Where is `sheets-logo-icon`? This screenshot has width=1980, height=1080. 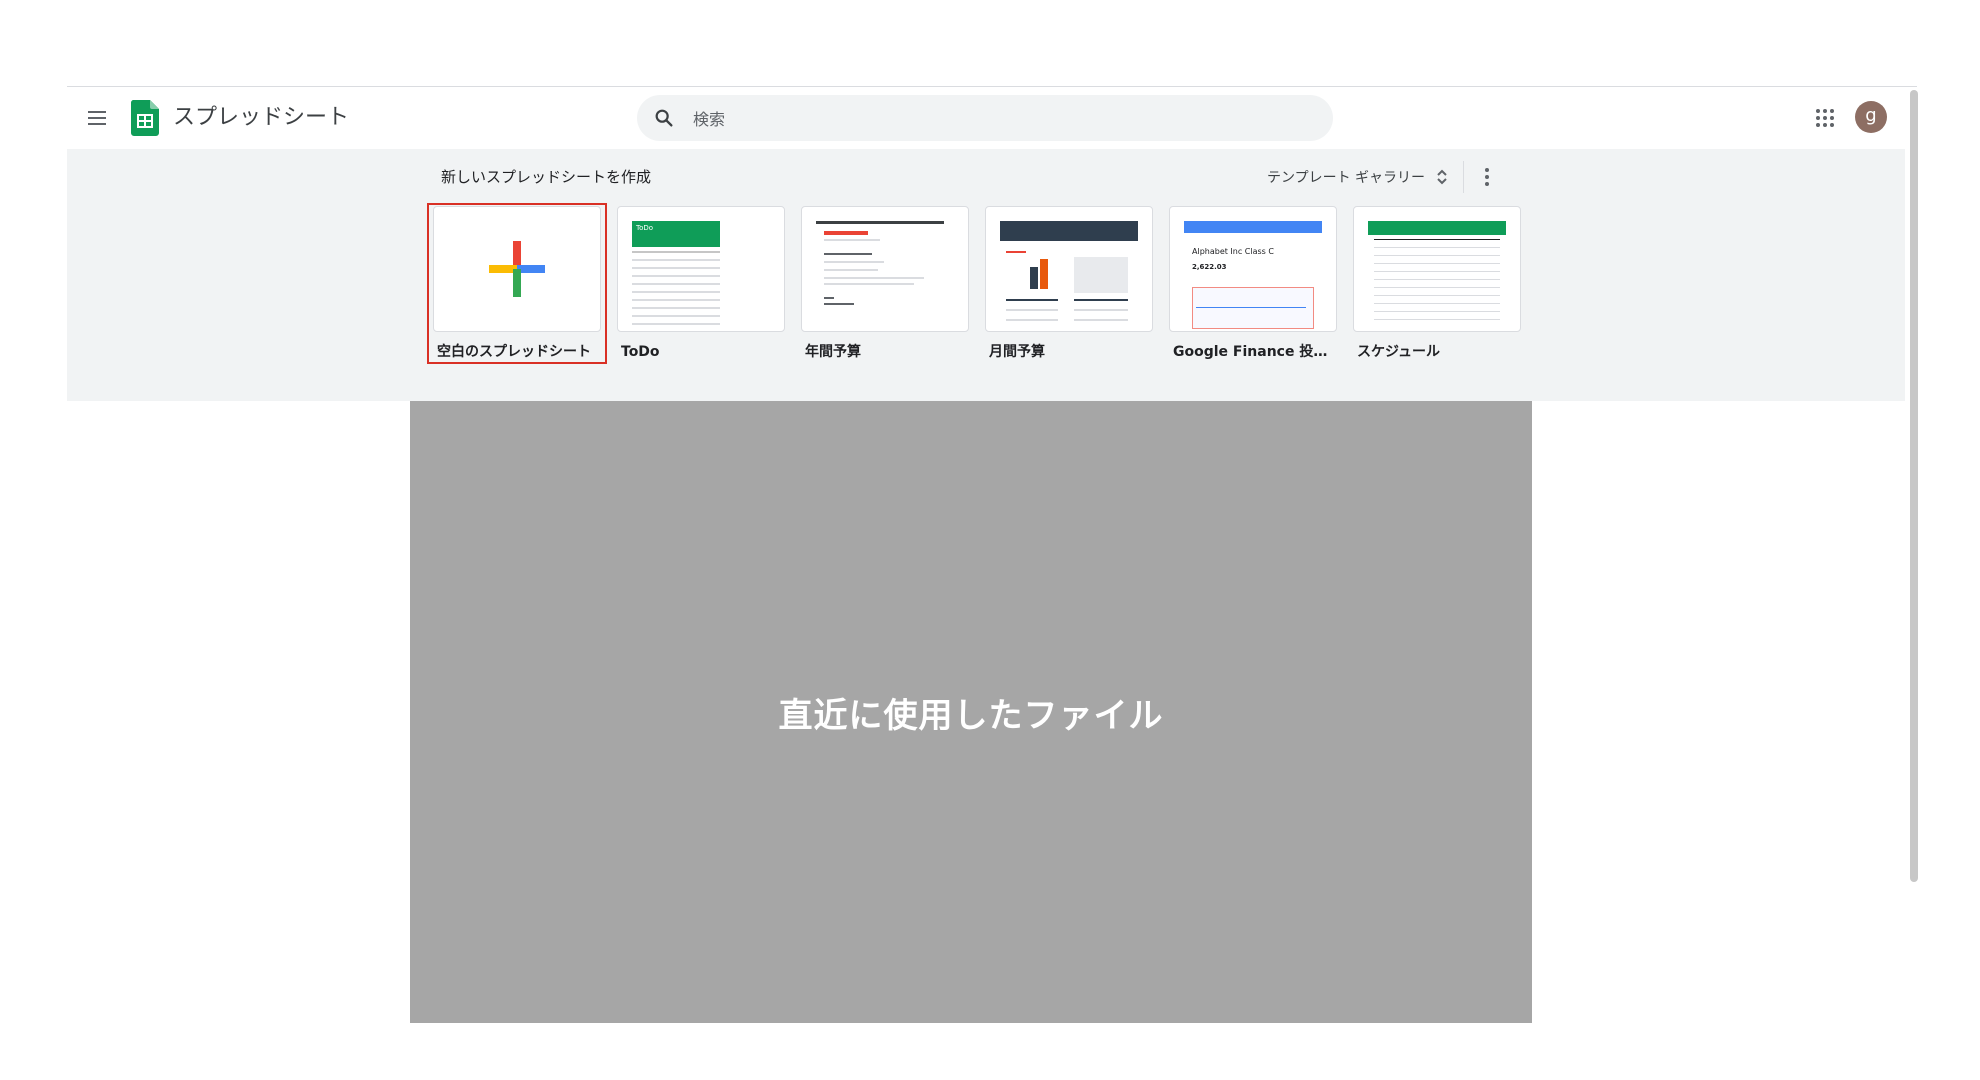 sheets-logo-icon is located at coordinates (145, 118).